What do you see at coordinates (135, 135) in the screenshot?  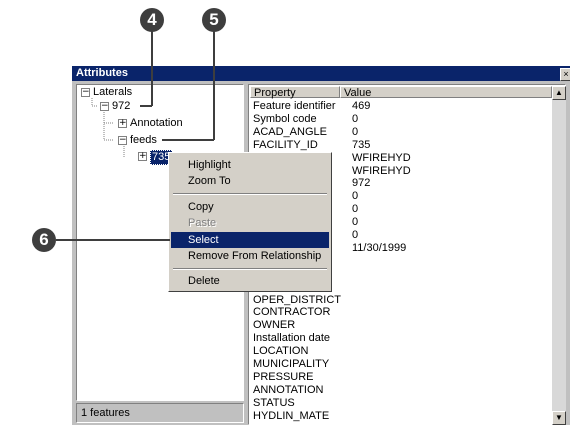 I see `callout-lines` at bounding box center [135, 135].